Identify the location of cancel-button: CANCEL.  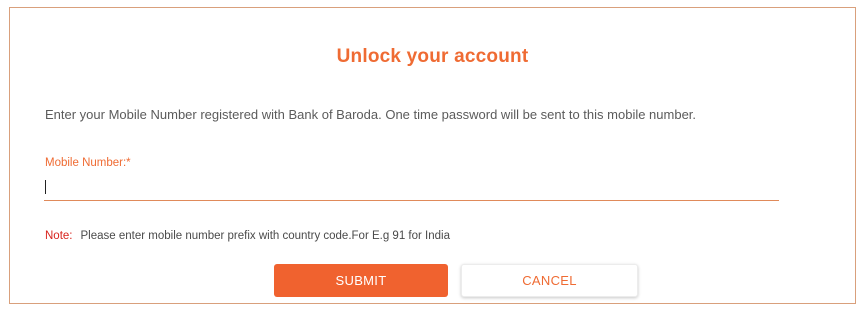
(549, 280).